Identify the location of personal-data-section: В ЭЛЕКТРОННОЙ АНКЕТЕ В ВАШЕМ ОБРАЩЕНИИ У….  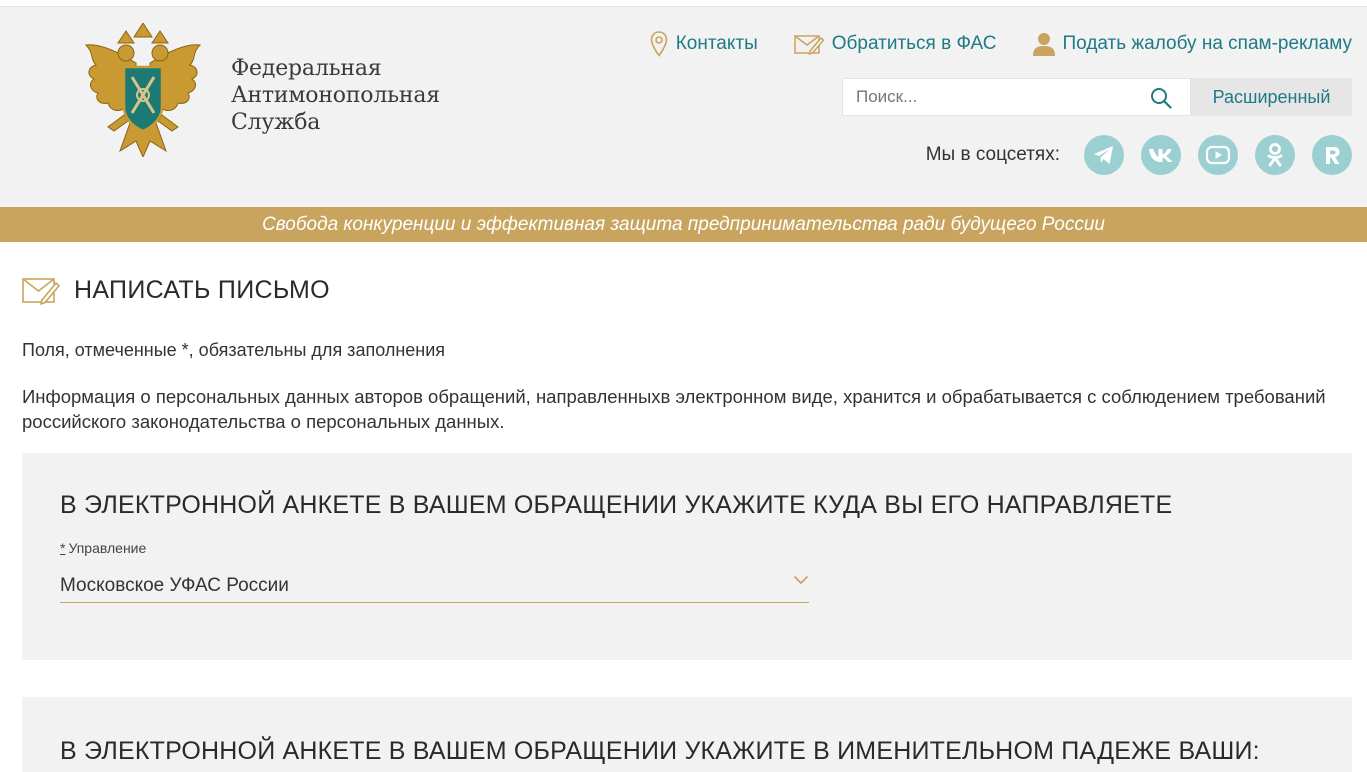
(687, 734).